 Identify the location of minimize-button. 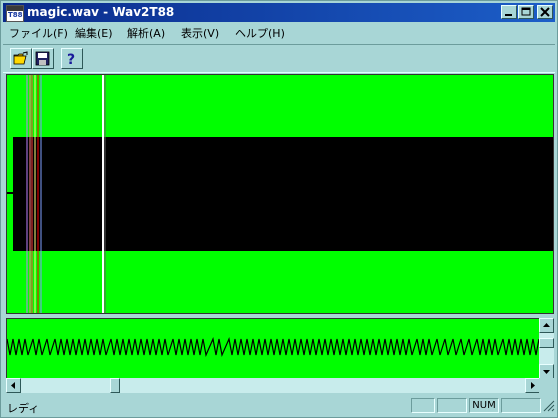
(509, 12).